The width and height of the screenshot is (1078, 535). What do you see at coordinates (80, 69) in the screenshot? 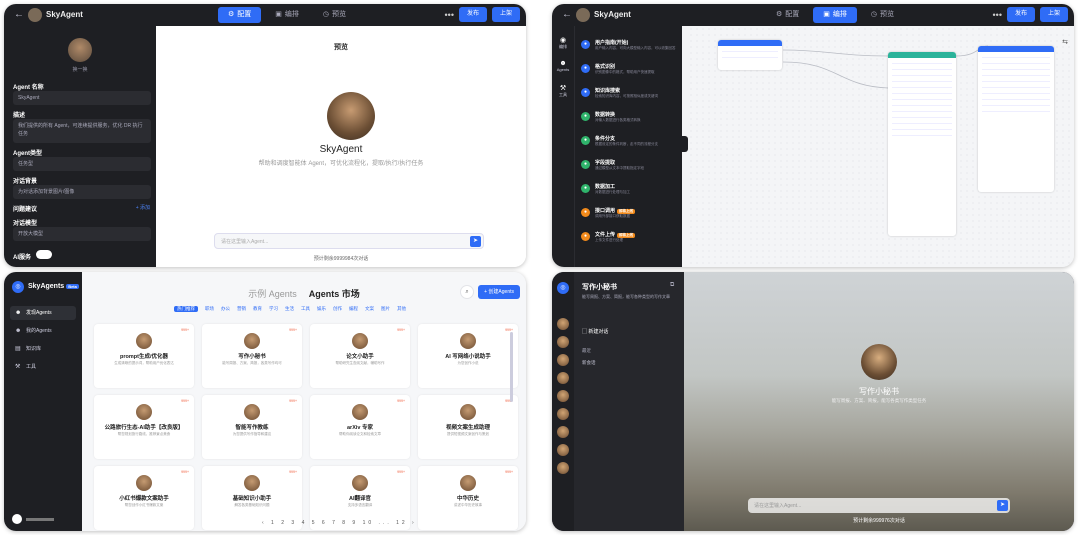
I see `change-avatar-link: 换一换` at bounding box center [80, 69].